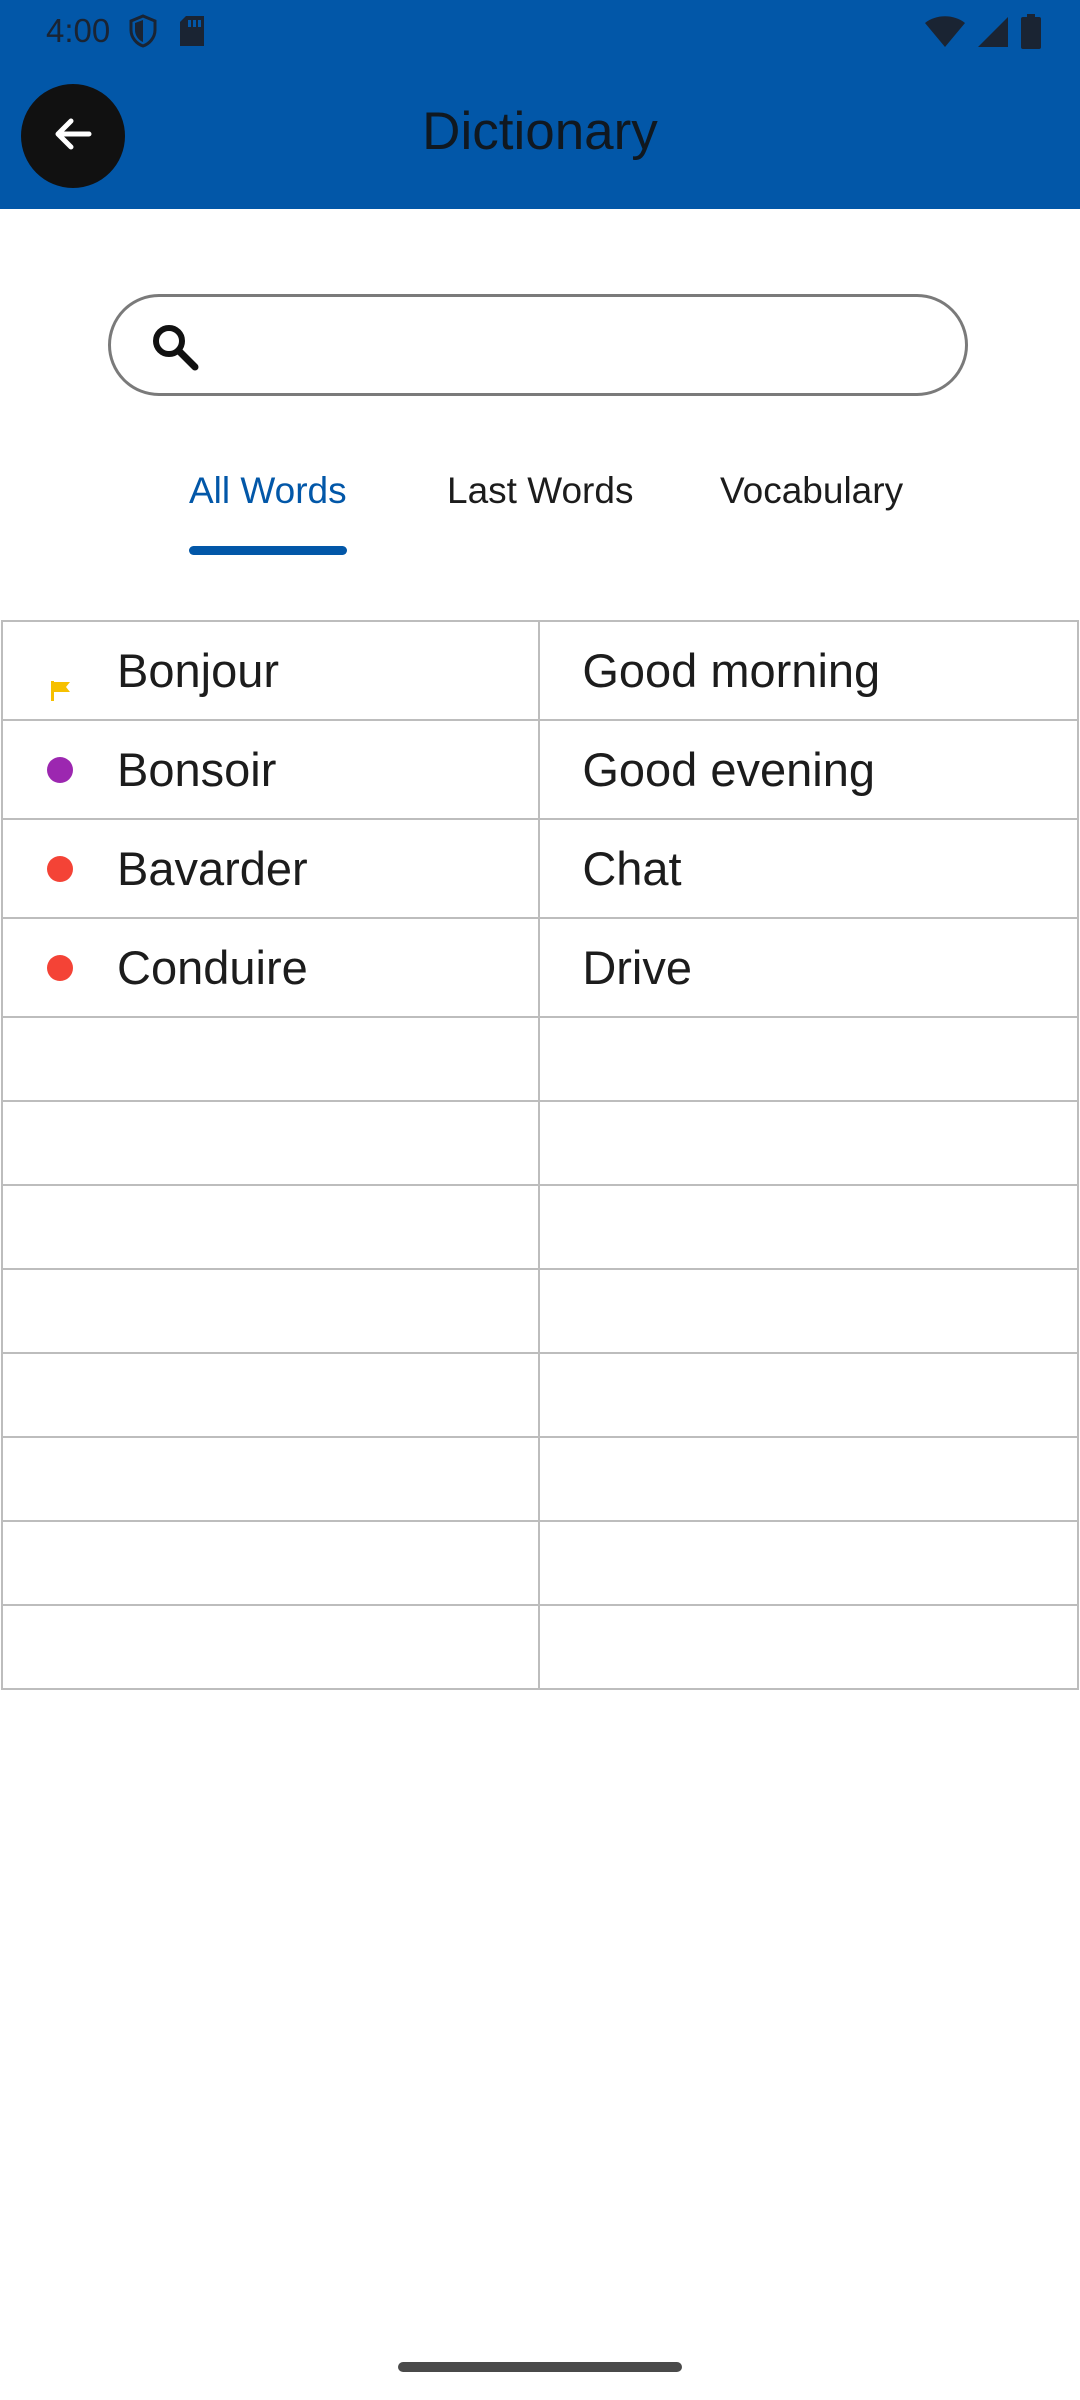  Describe the element at coordinates (637, 967) in the screenshot. I see `meaning-text: Drive` at that location.